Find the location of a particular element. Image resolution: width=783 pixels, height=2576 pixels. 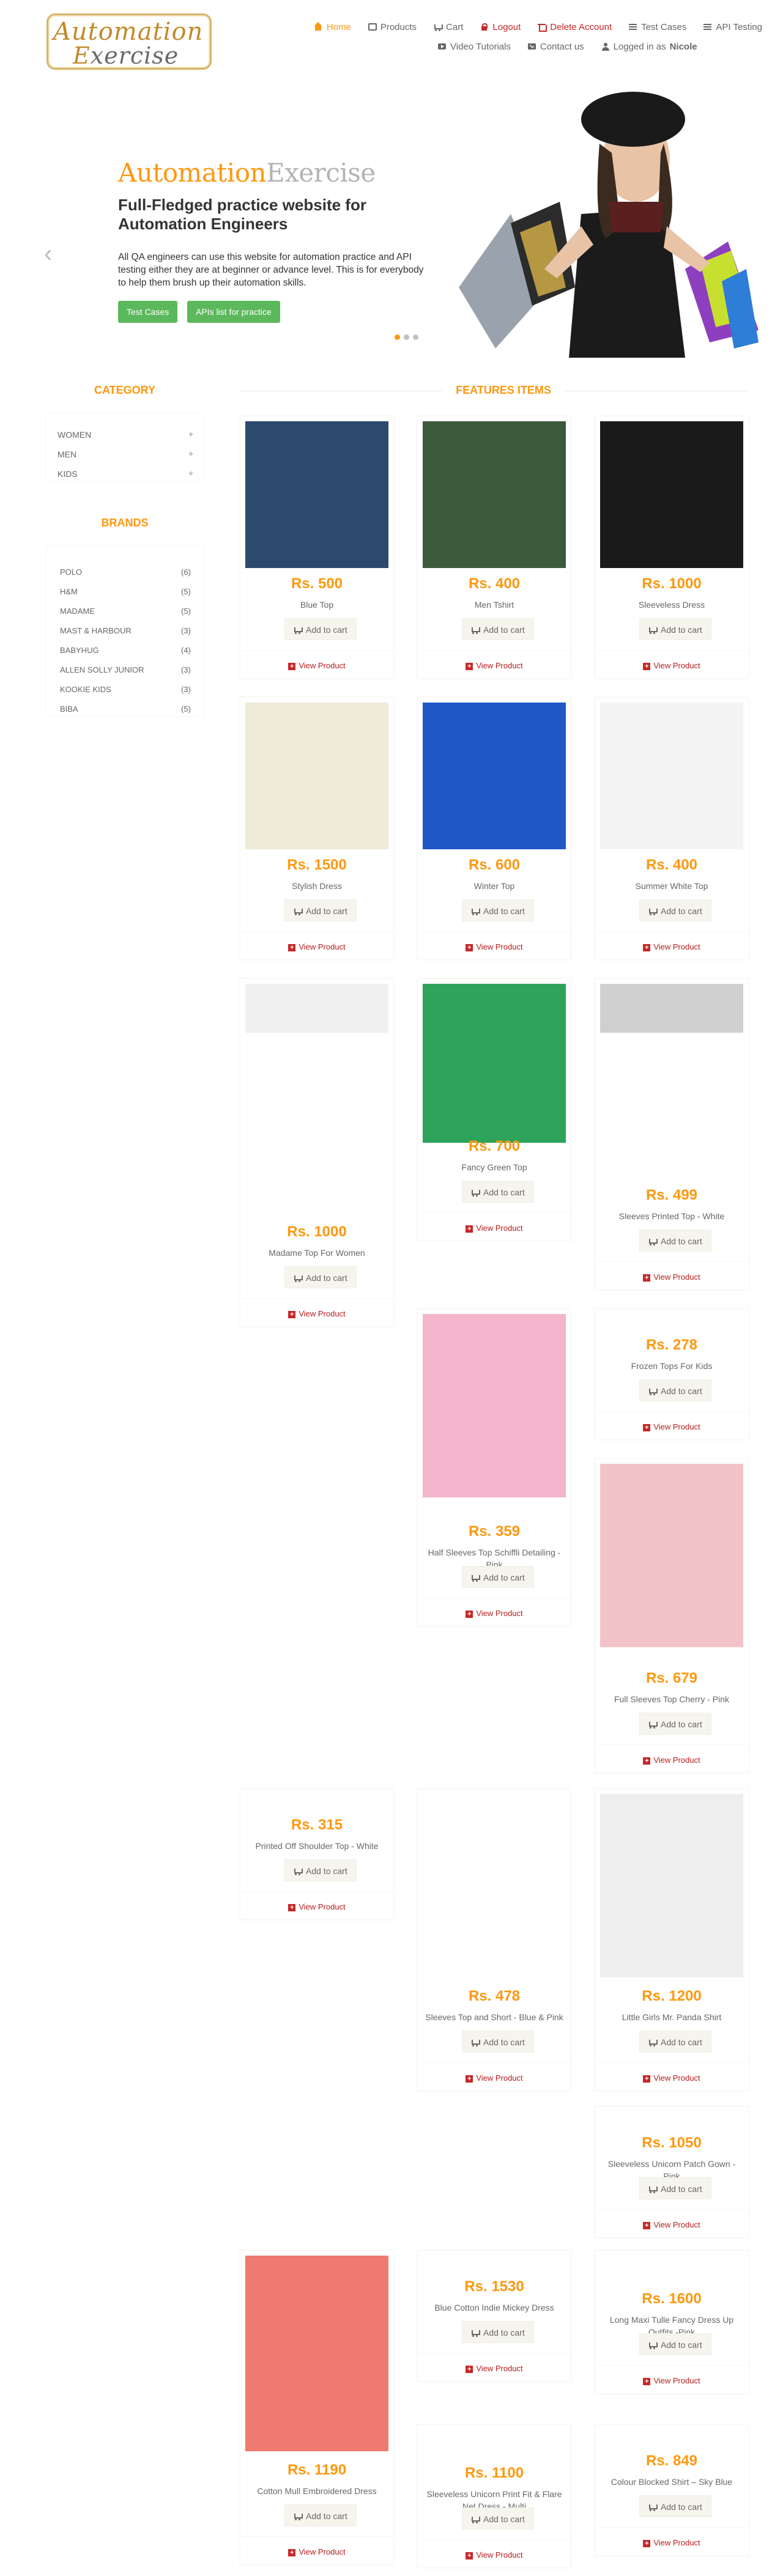

slider-prev-arrow: ‹ is located at coordinates (48, 254).